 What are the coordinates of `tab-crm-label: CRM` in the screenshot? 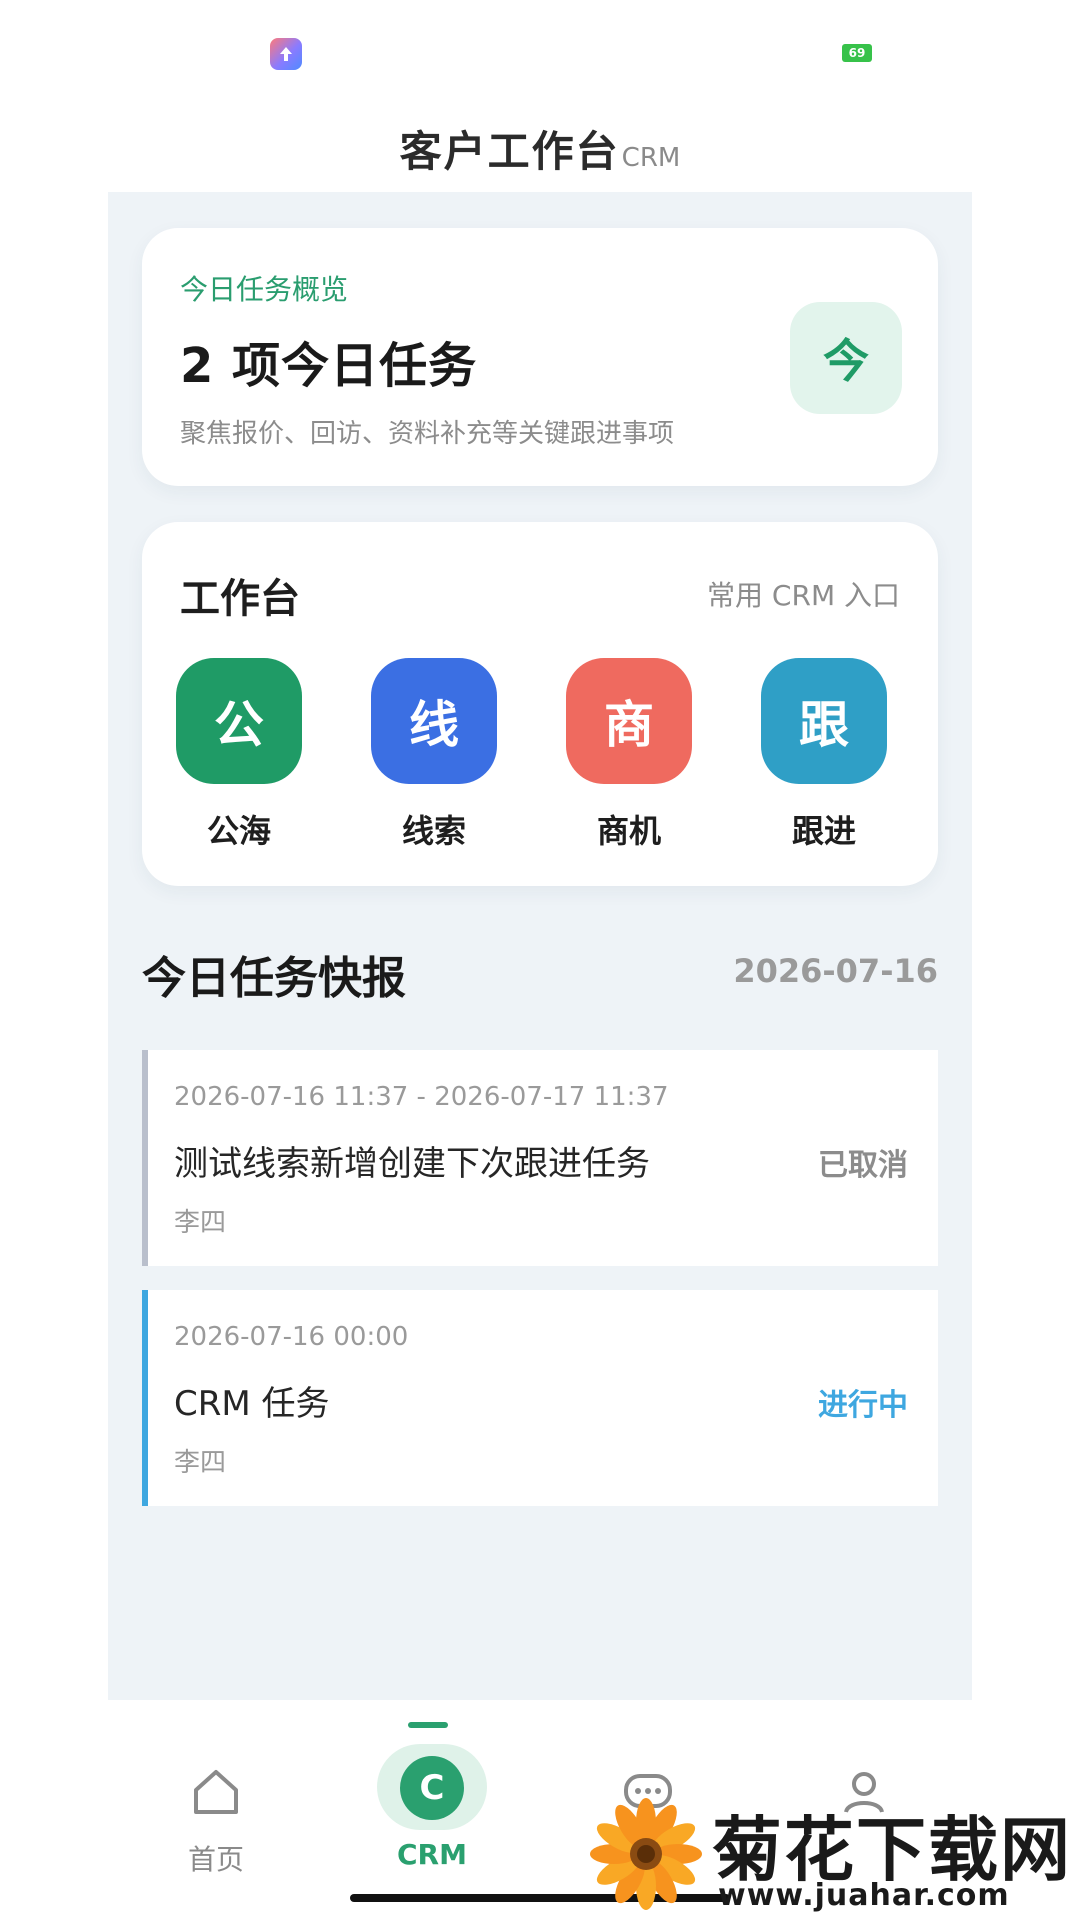 It's located at (432, 1854).